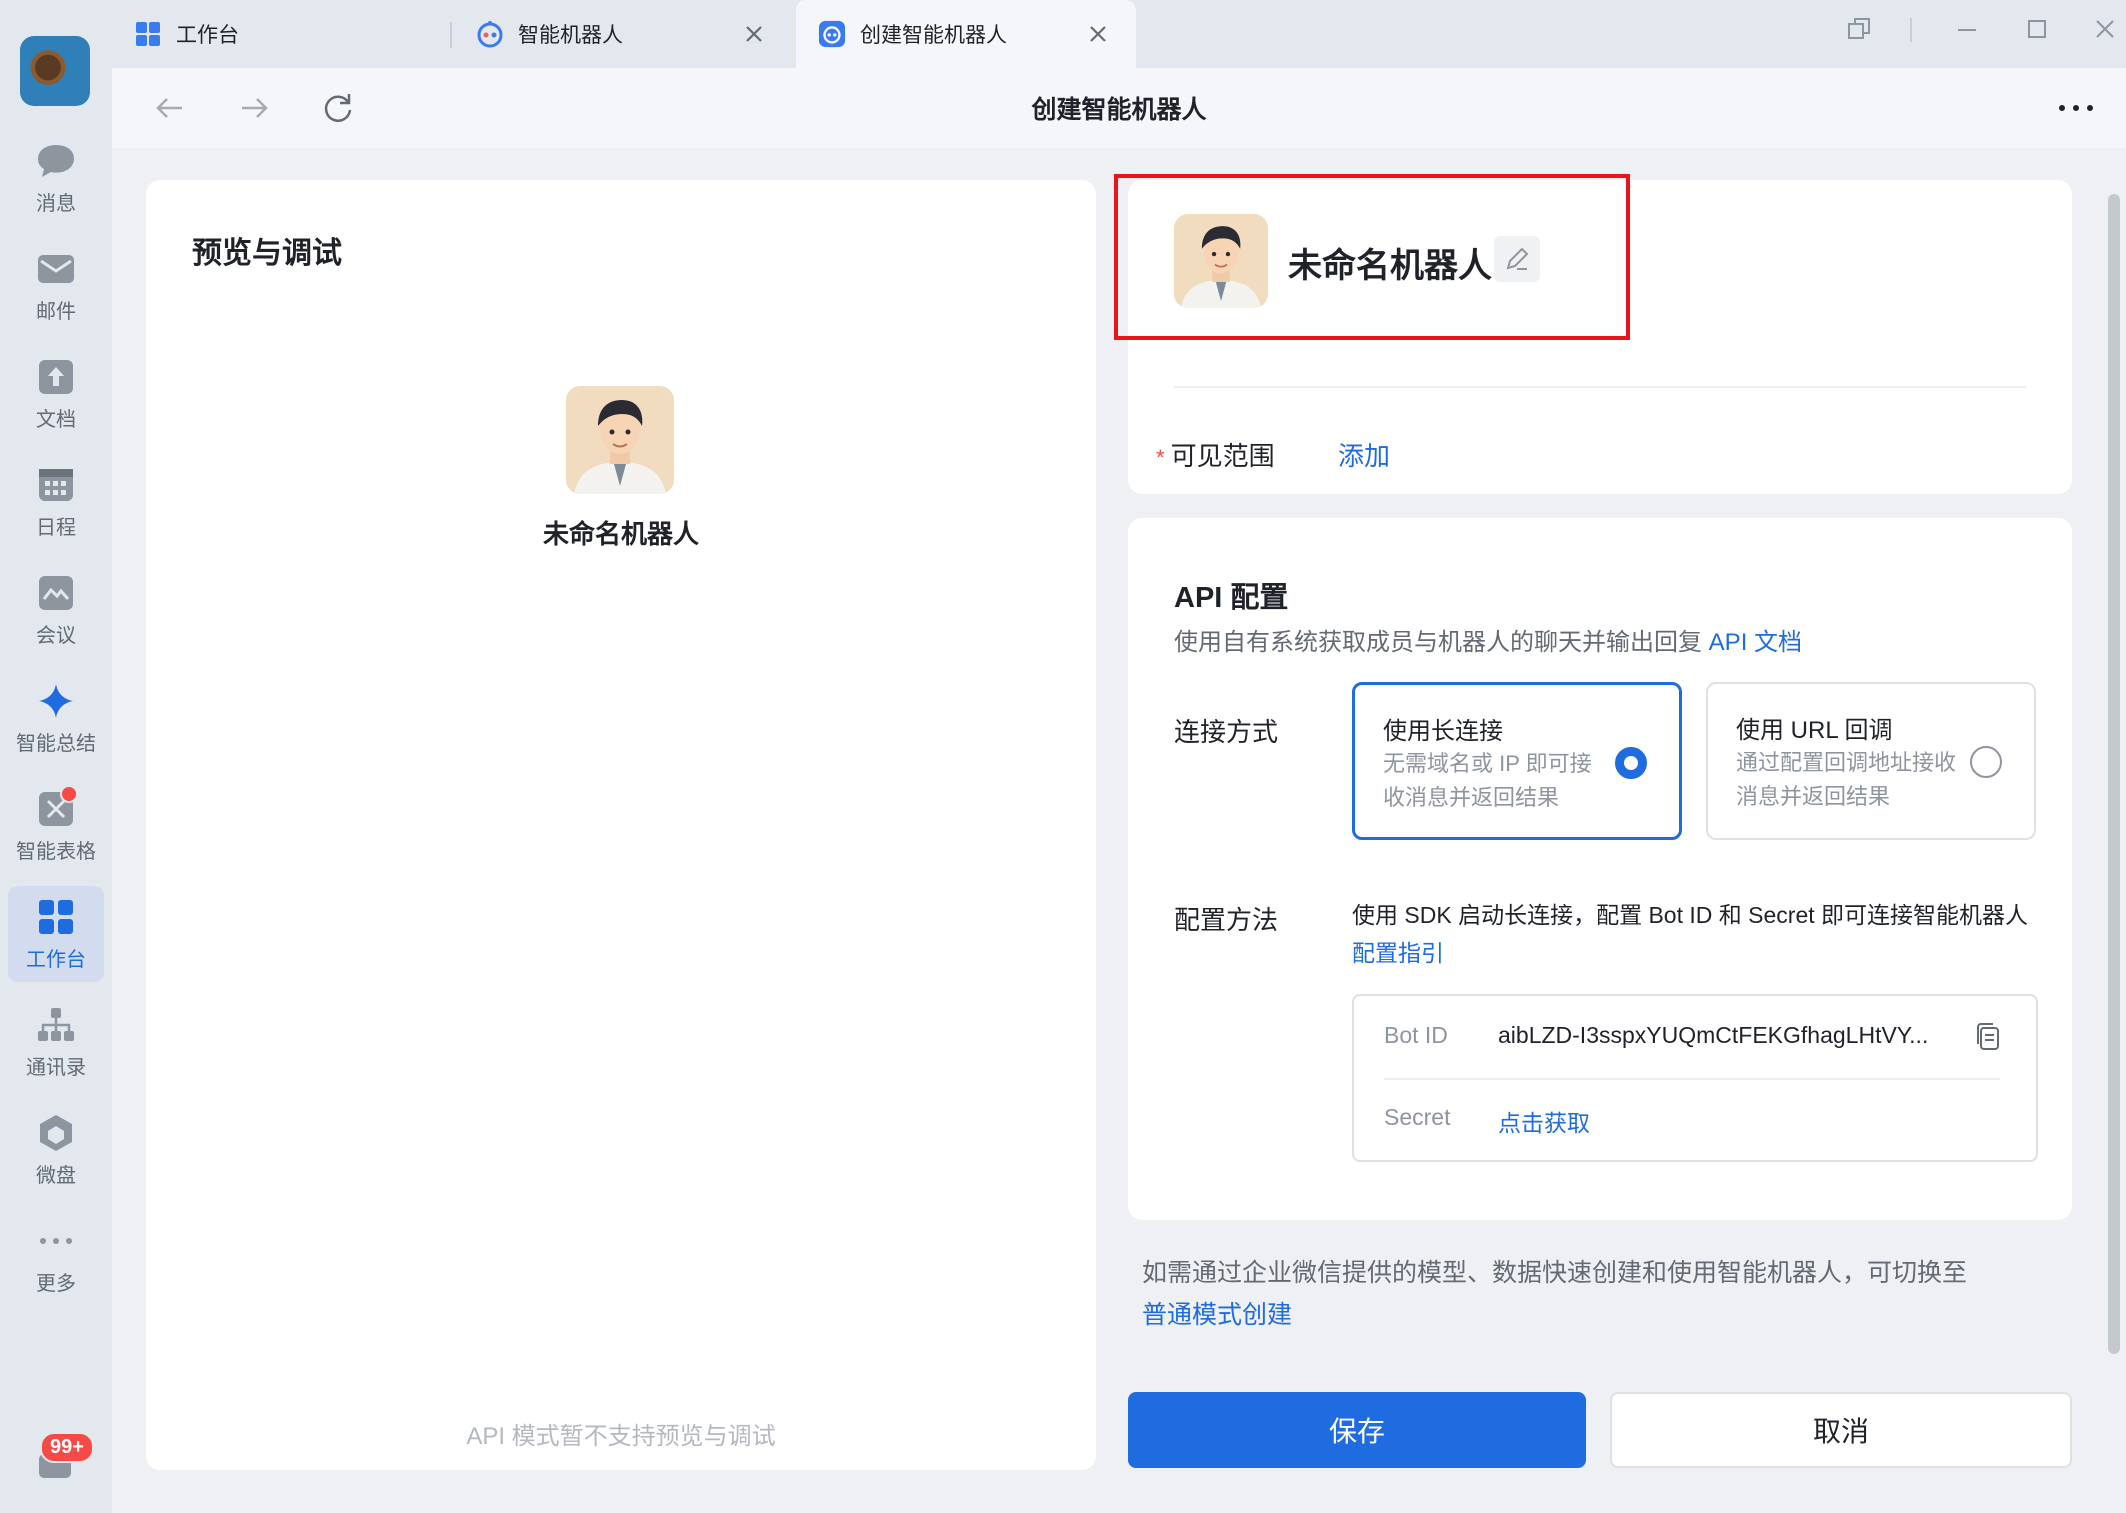 This screenshot has height=1513, width=2126. Describe the element at coordinates (1487, 780) in the screenshot. I see `option-subtitle: 无需域名或 IP 即可接收消息并返回结果` at that location.